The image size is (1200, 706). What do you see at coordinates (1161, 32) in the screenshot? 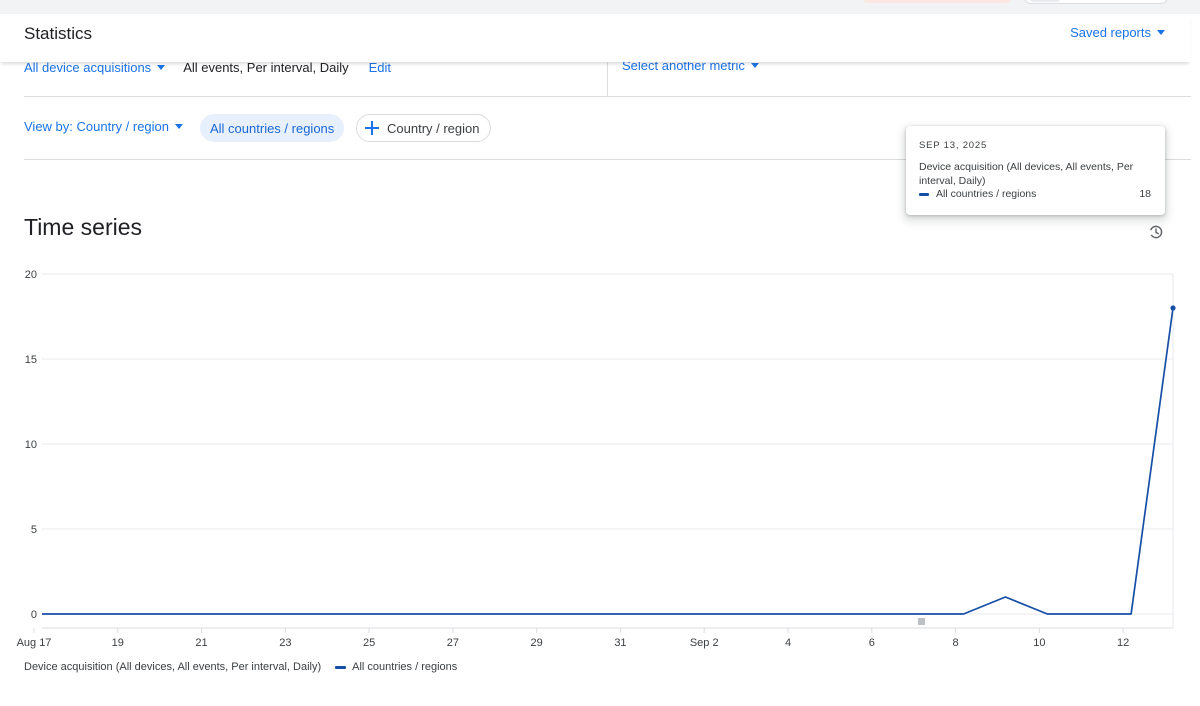
I see `caret-down-icon` at bounding box center [1161, 32].